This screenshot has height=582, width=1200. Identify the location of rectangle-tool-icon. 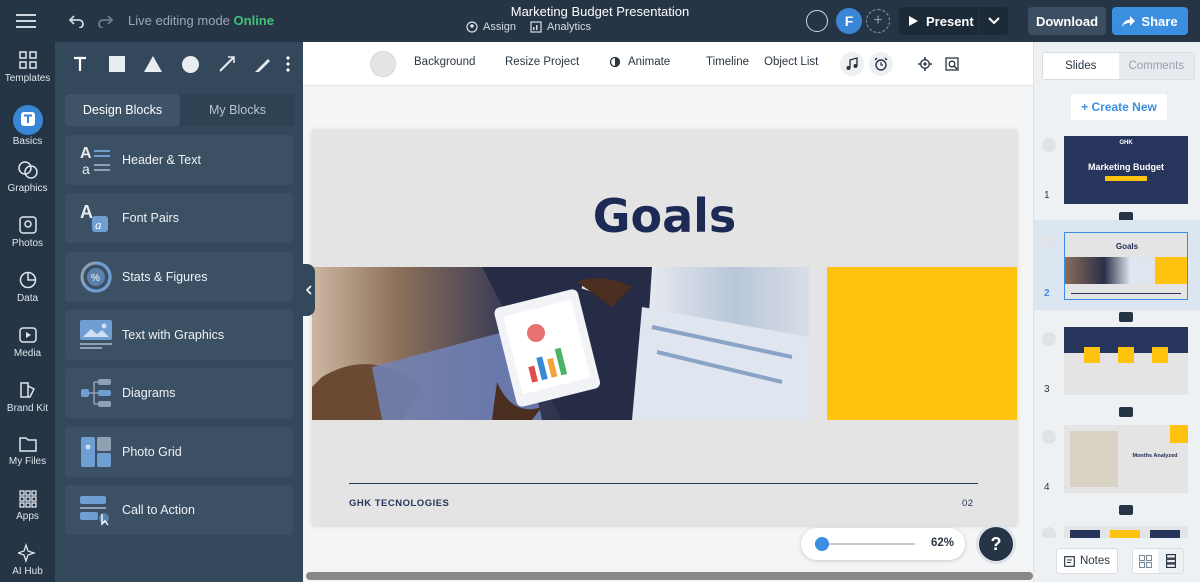
(117, 64).